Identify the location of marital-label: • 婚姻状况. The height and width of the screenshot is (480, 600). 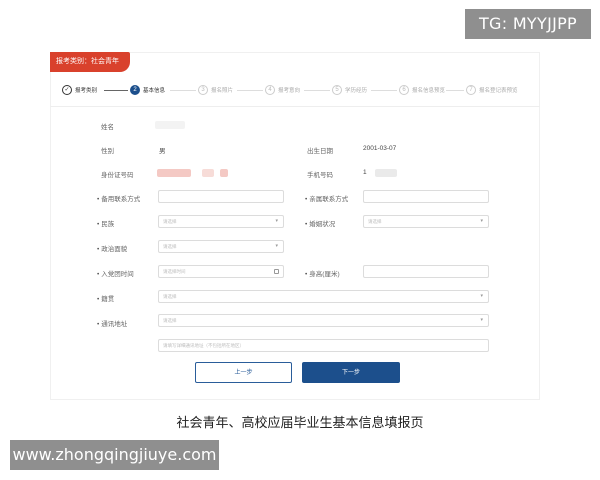
(320, 223).